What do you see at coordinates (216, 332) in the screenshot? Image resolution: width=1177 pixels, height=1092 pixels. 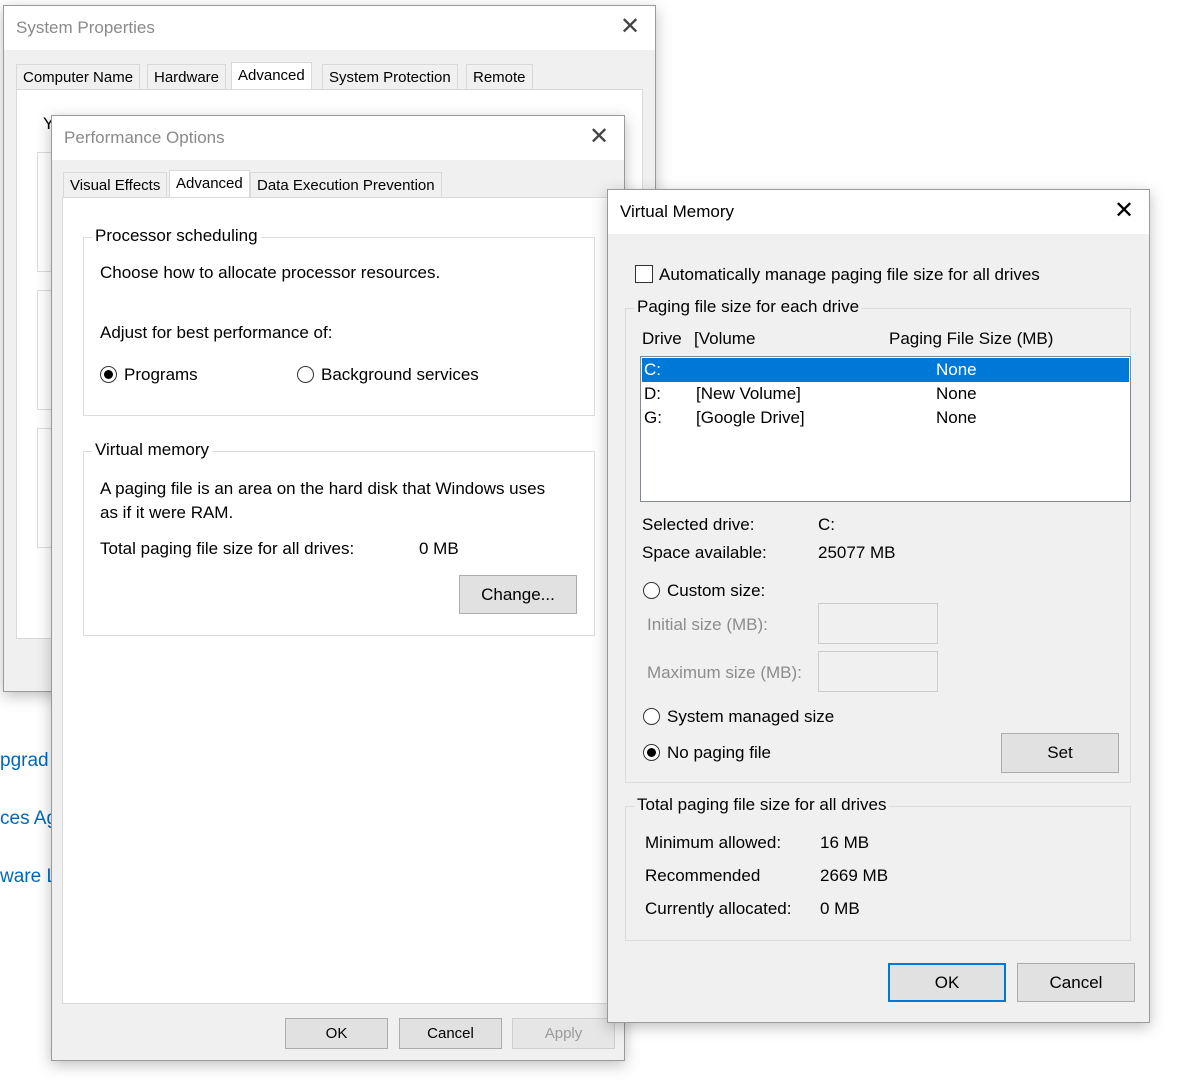 I see `adjust-performance-label: Adjust for best performance of:` at bounding box center [216, 332].